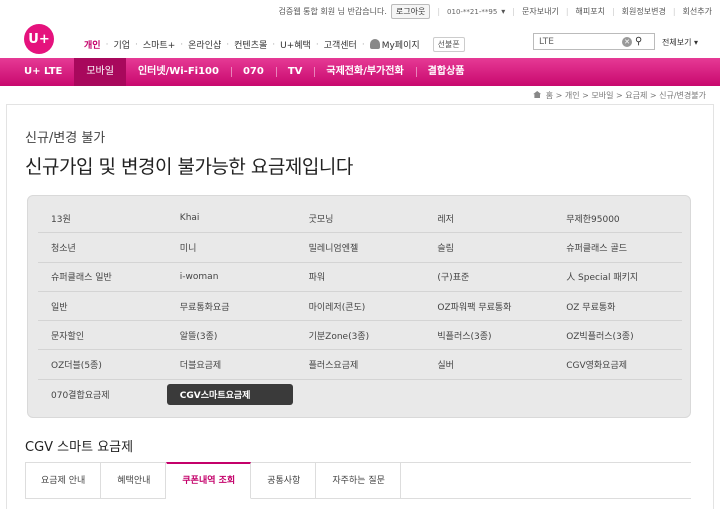  What do you see at coordinates (472, 12) in the screenshot?
I see `phone-number: 010-**21-**95` at bounding box center [472, 12].